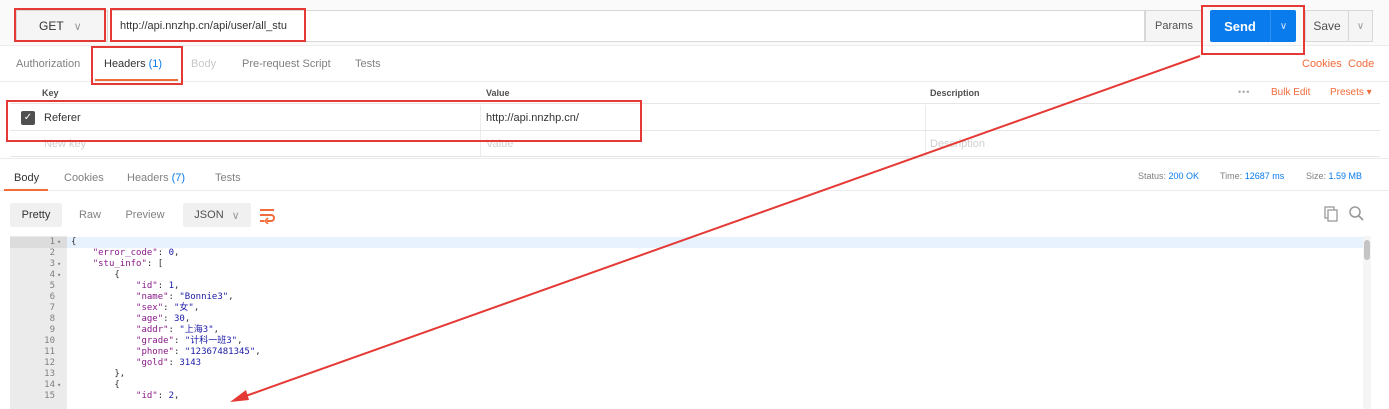 The image size is (1389, 409). I want to click on code-line: 9 "addr": "上海3",, so click(690, 330).